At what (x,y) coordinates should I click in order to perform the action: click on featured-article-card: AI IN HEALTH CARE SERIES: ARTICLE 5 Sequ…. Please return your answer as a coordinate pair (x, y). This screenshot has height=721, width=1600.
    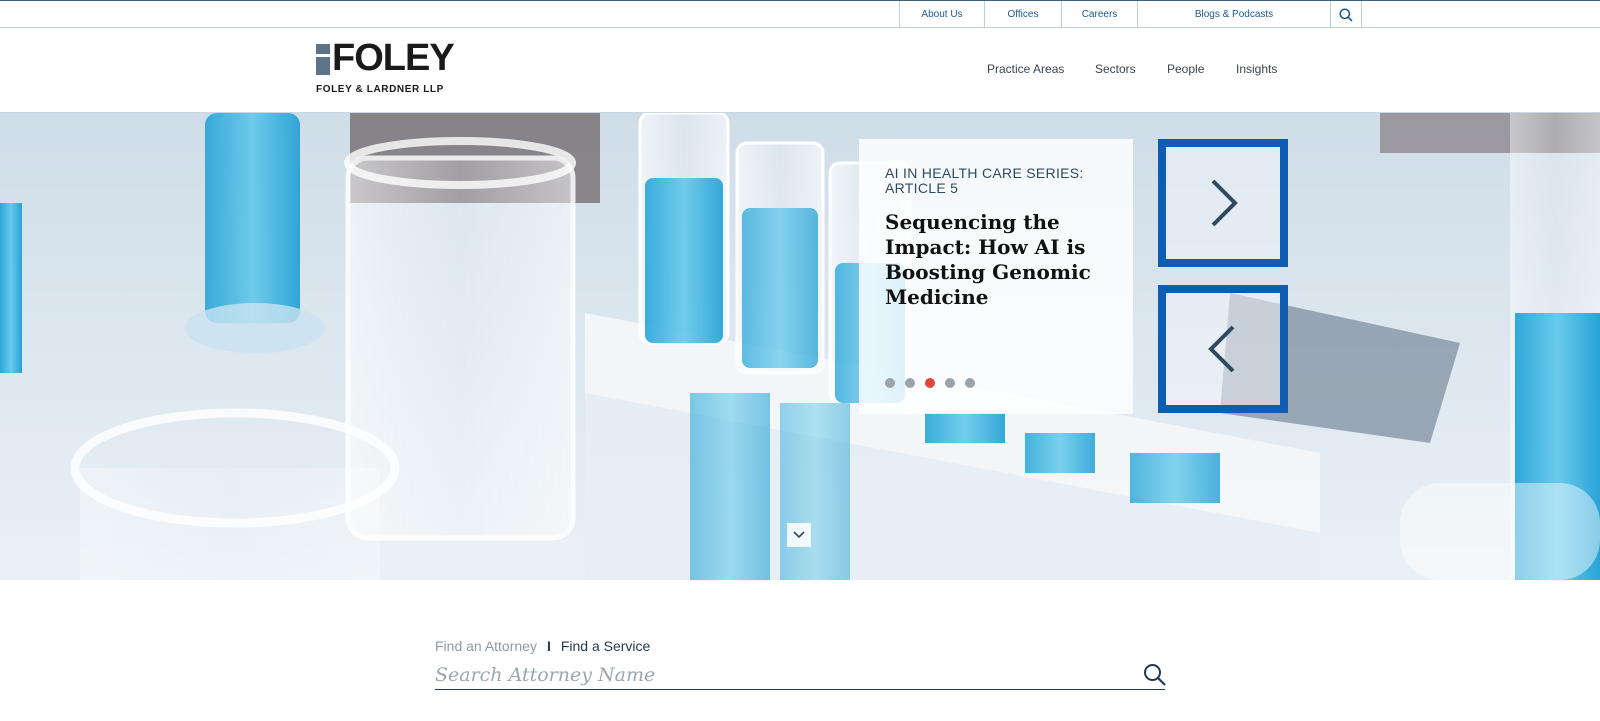
    Looking at the image, I should click on (996, 276).